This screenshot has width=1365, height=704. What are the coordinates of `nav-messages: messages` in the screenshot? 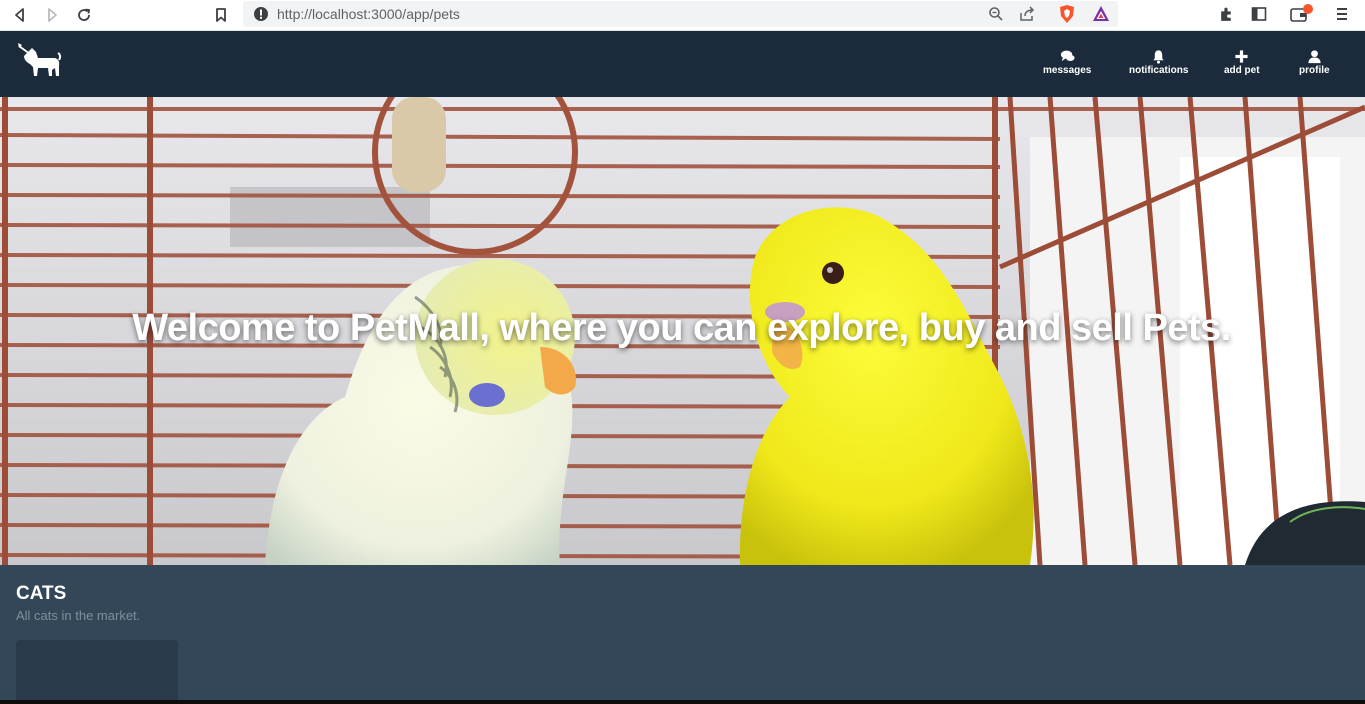 It's located at (1067, 62).